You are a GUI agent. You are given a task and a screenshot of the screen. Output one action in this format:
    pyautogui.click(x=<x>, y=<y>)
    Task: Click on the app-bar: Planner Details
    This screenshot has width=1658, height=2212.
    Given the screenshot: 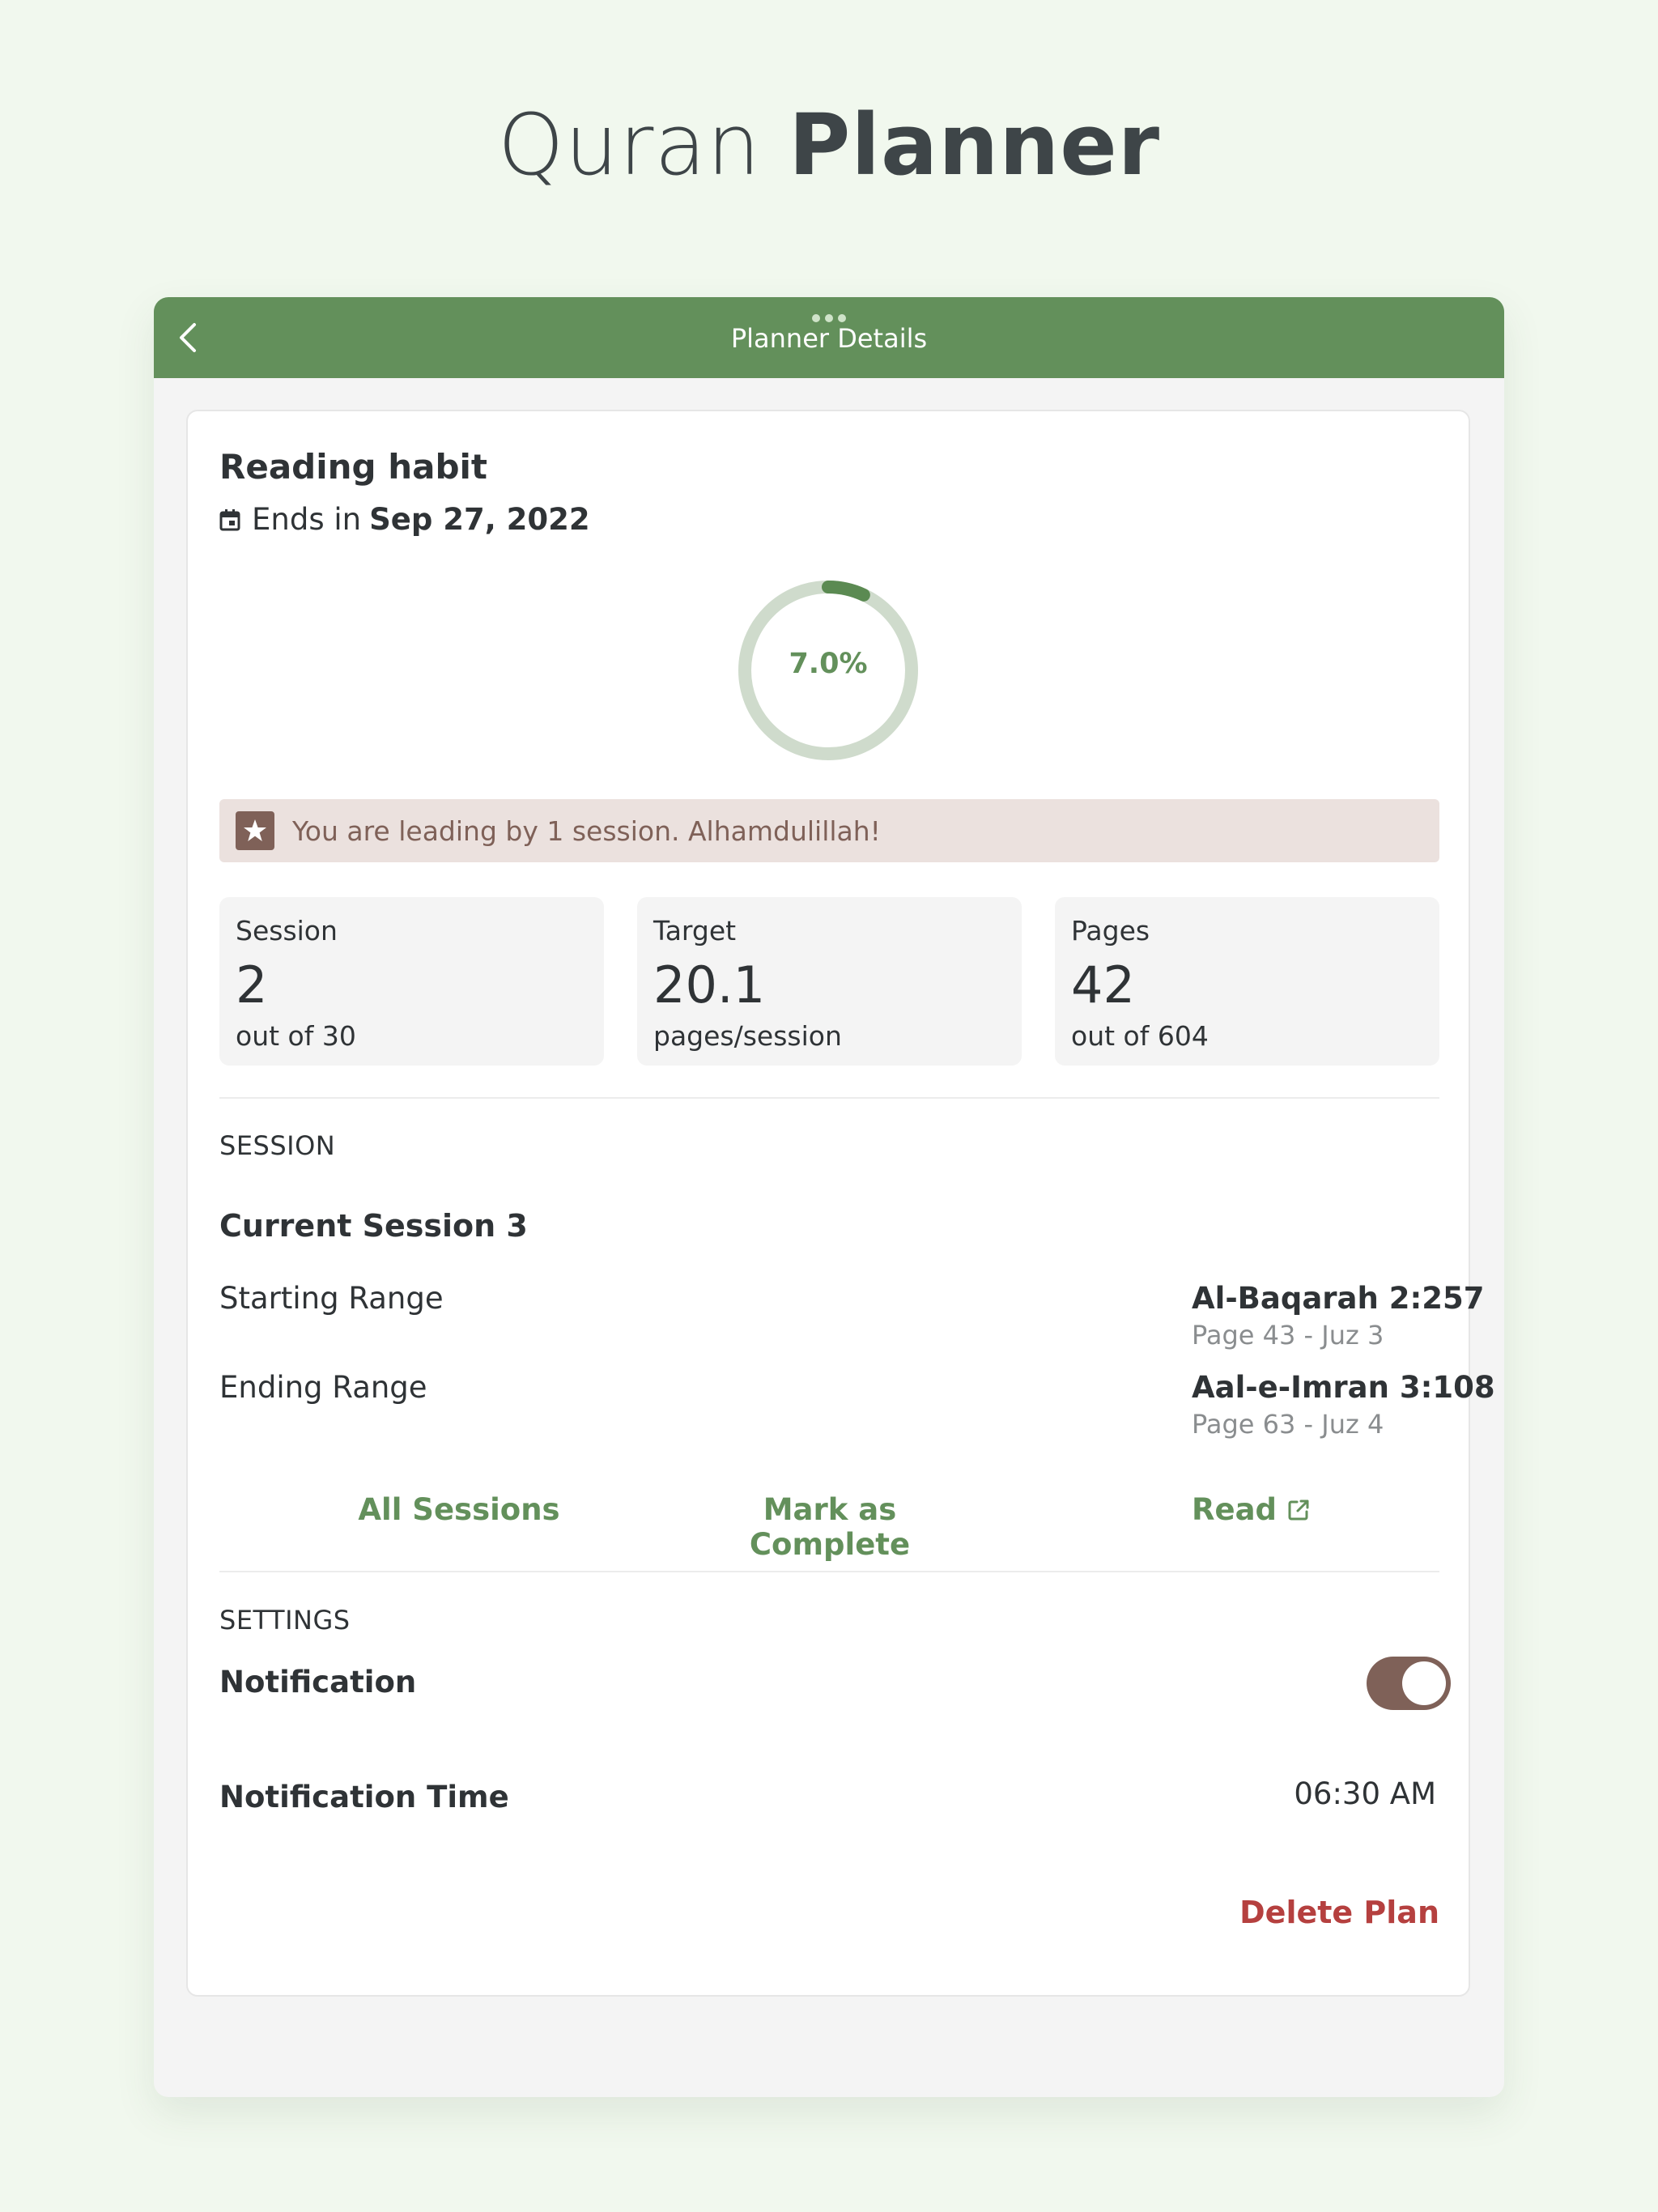 What is the action you would take?
    pyautogui.click(x=829, y=337)
    